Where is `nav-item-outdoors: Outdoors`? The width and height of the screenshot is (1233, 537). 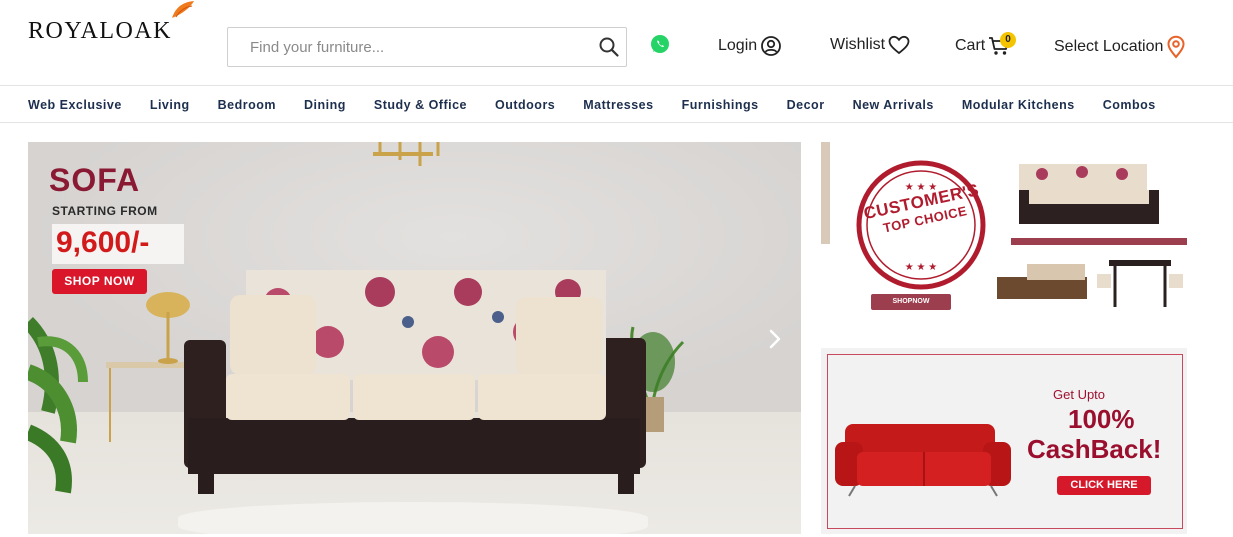
nav-item-outdoors: Outdoors is located at coordinates (525, 105).